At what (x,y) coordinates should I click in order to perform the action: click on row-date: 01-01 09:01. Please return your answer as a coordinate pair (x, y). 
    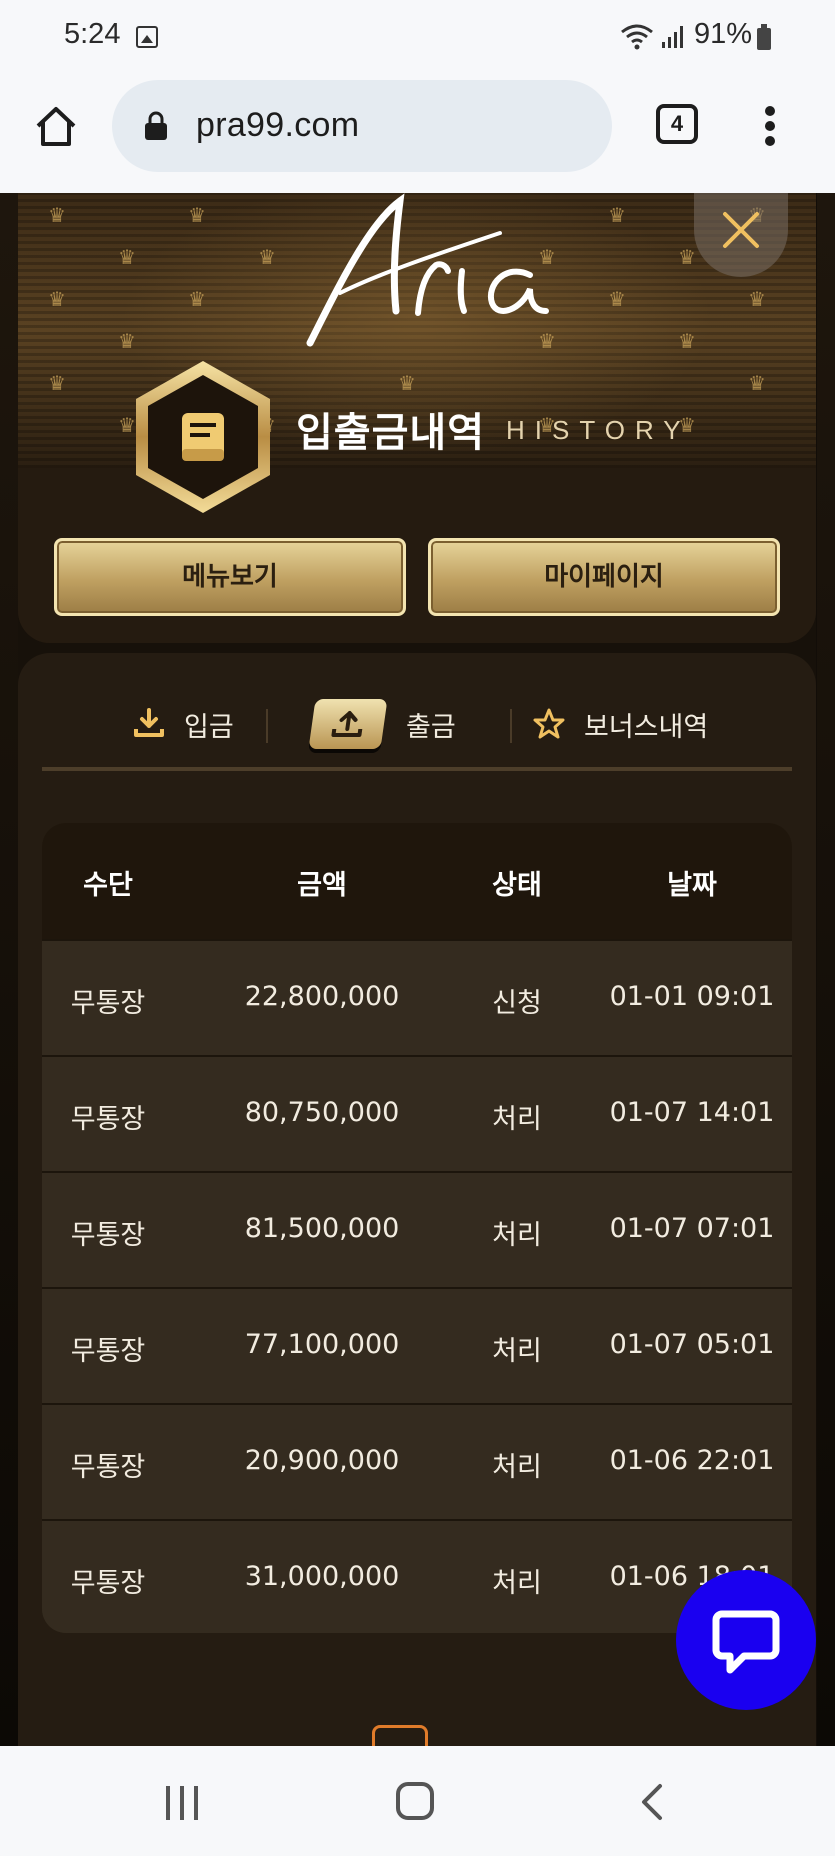
    Looking at the image, I should click on (692, 996).